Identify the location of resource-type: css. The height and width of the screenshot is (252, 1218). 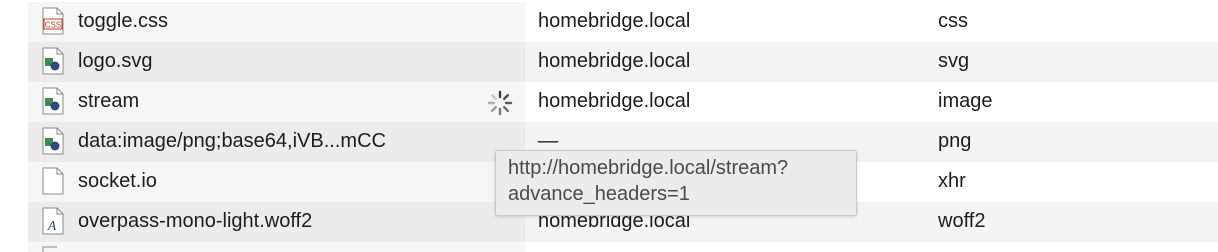
(953, 21).